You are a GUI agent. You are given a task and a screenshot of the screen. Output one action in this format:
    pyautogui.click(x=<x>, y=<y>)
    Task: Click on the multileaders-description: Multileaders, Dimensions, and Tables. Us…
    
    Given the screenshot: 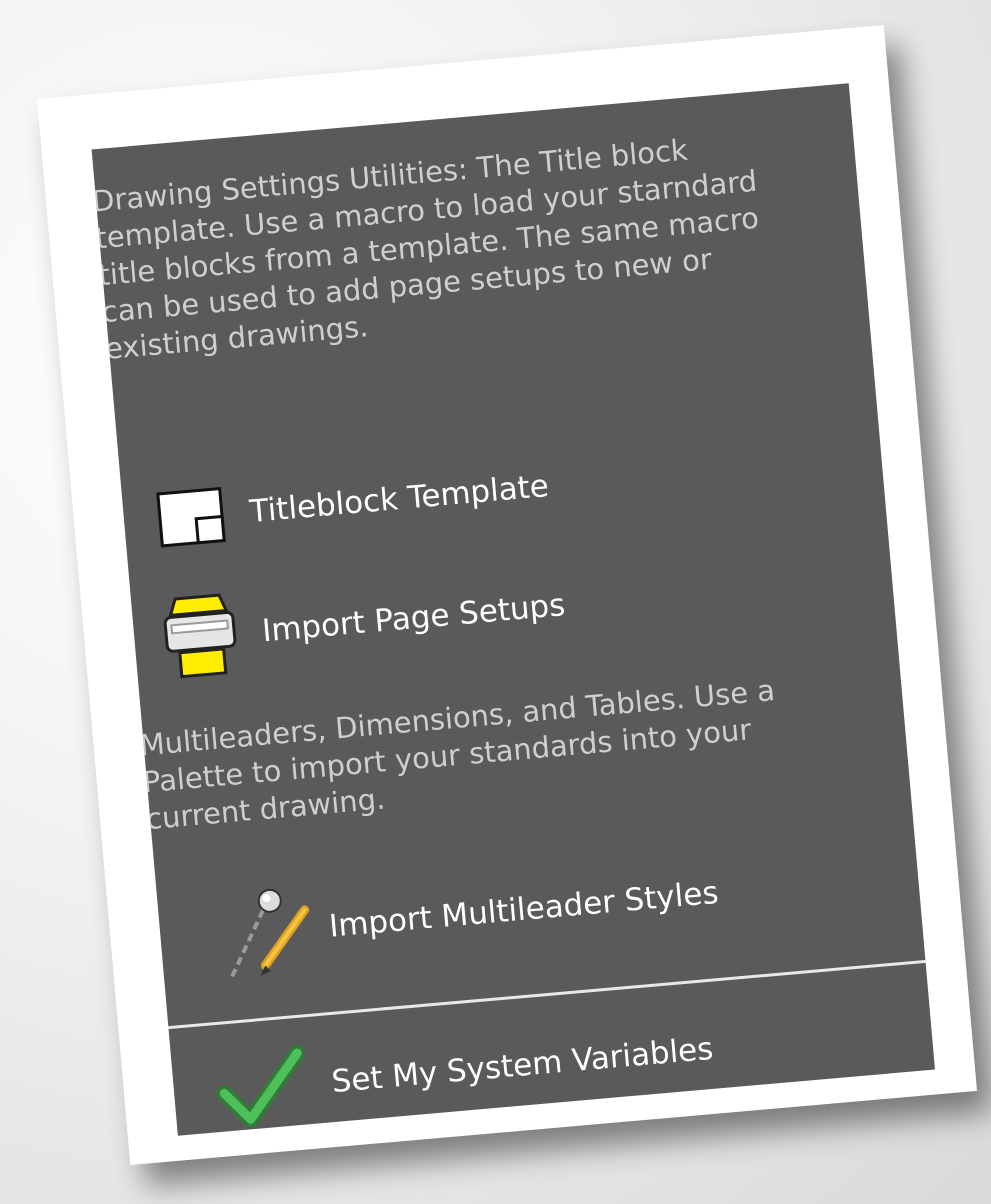 What is the action you would take?
    pyautogui.click(x=457, y=755)
    